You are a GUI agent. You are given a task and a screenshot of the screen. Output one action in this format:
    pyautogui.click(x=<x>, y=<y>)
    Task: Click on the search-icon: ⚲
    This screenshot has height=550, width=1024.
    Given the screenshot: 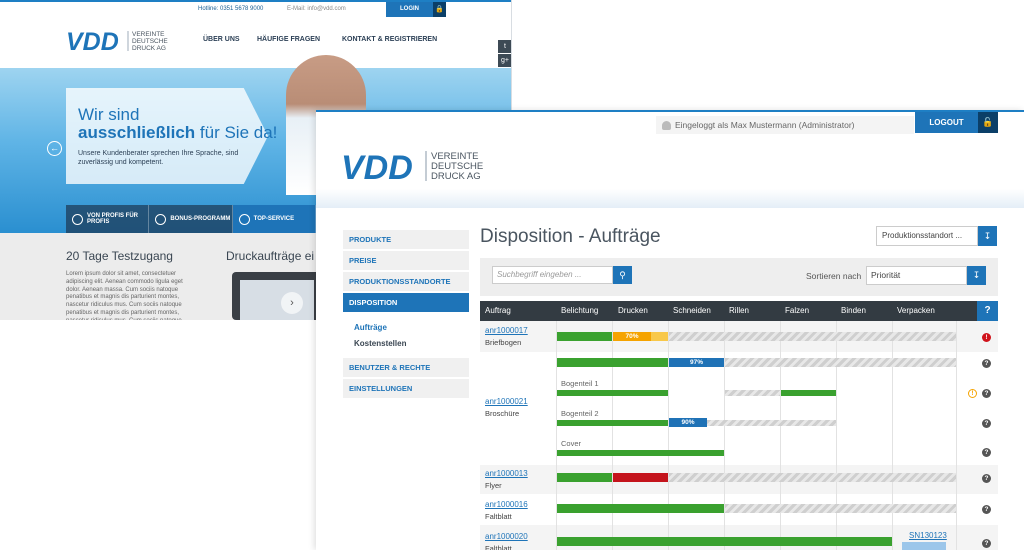 What is the action you would take?
    pyautogui.click(x=622, y=275)
    